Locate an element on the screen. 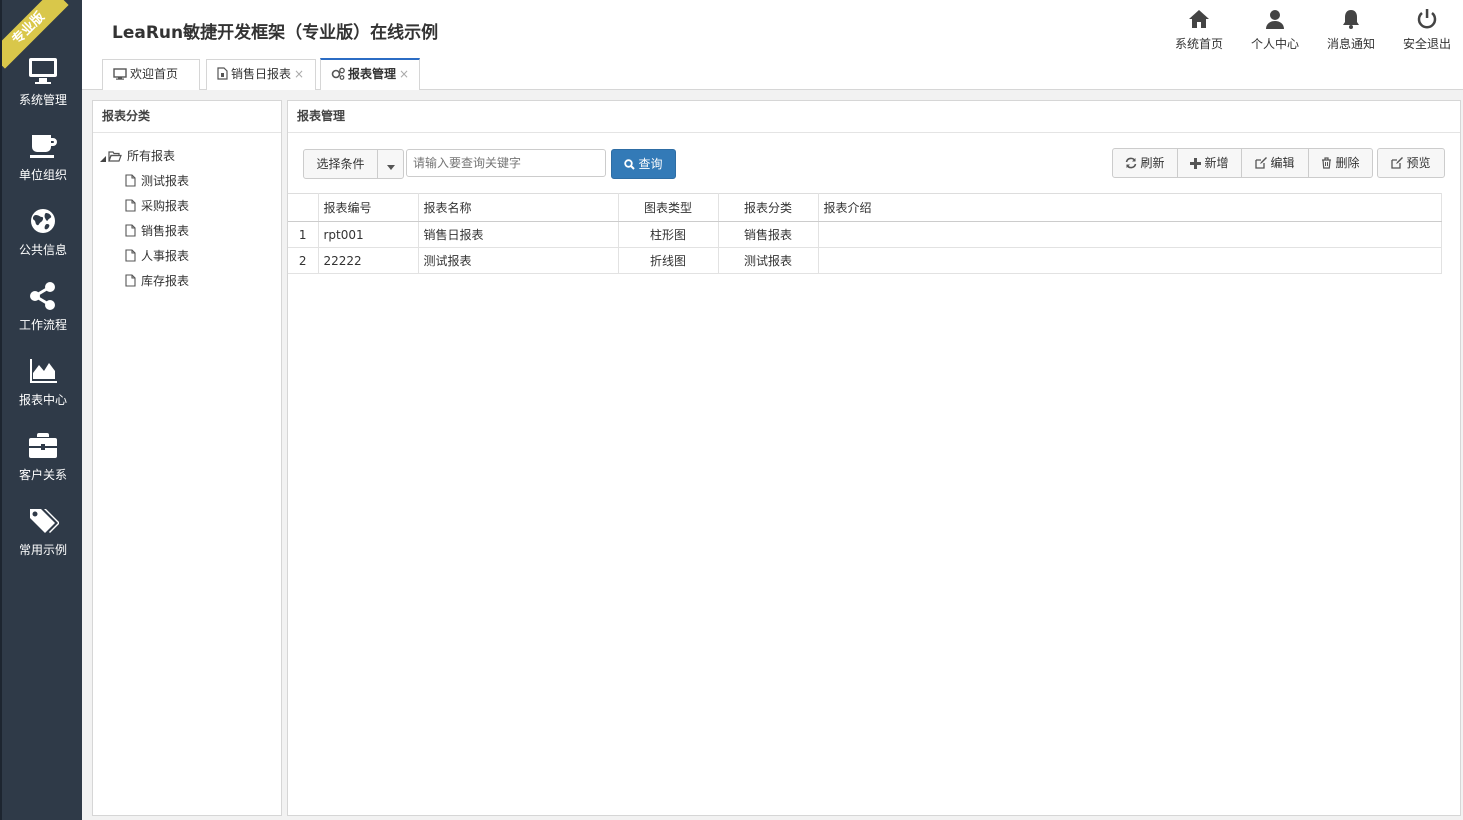 The height and width of the screenshot is (820, 1463). panel-title: 报表管理 is located at coordinates (874, 117).